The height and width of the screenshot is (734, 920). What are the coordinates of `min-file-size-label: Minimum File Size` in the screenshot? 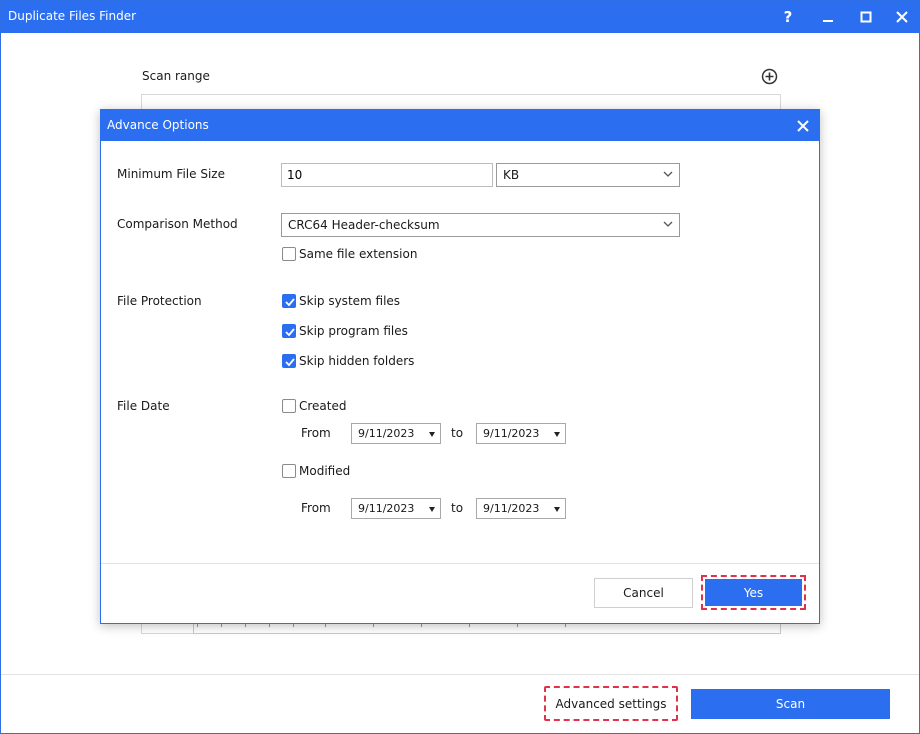 It's located at (171, 174).